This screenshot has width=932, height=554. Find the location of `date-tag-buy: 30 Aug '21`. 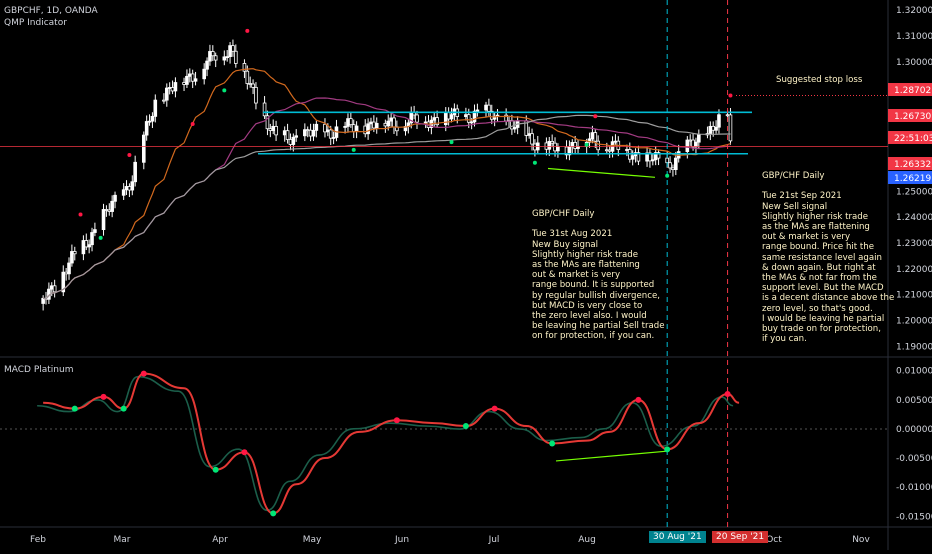

date-tag-buy: 30 Aug '21 is located at coordinates (677, 537).